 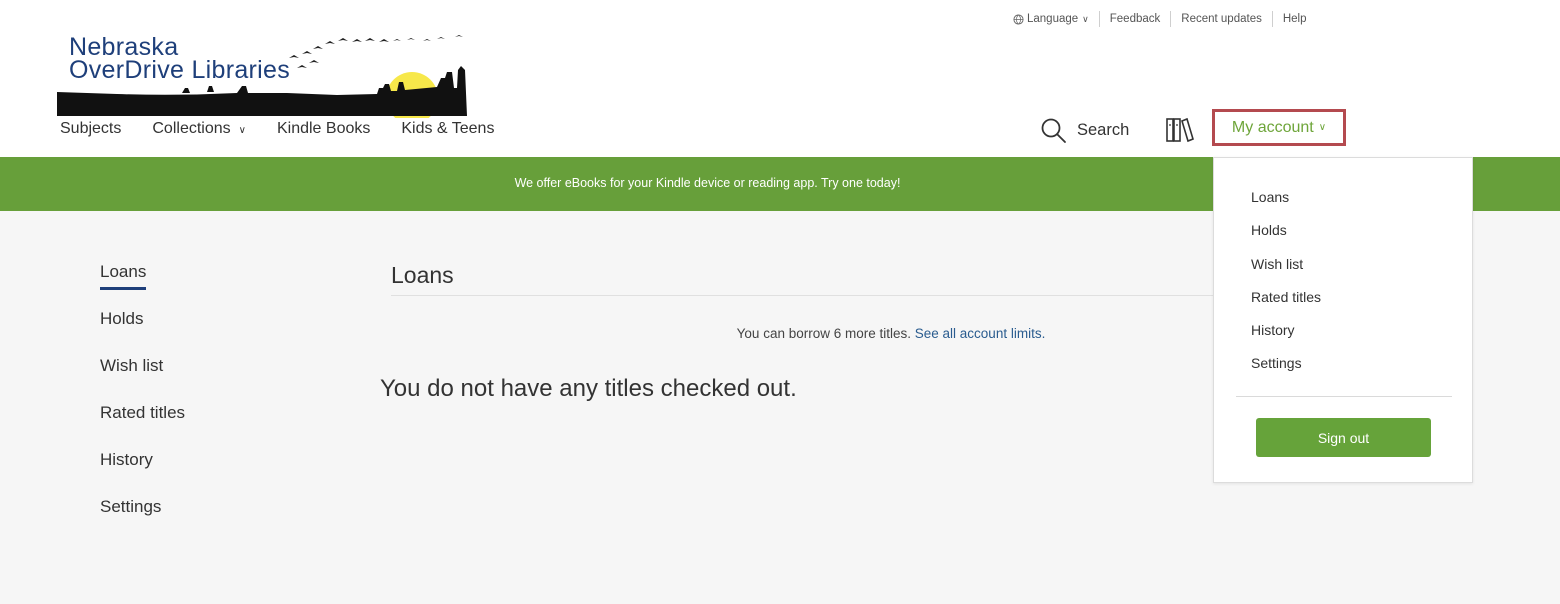 What do you see at coordinates (131, 506) in the screenshot?
I see `sidebar-item-label: Settings` at bounding box center [131, 506].